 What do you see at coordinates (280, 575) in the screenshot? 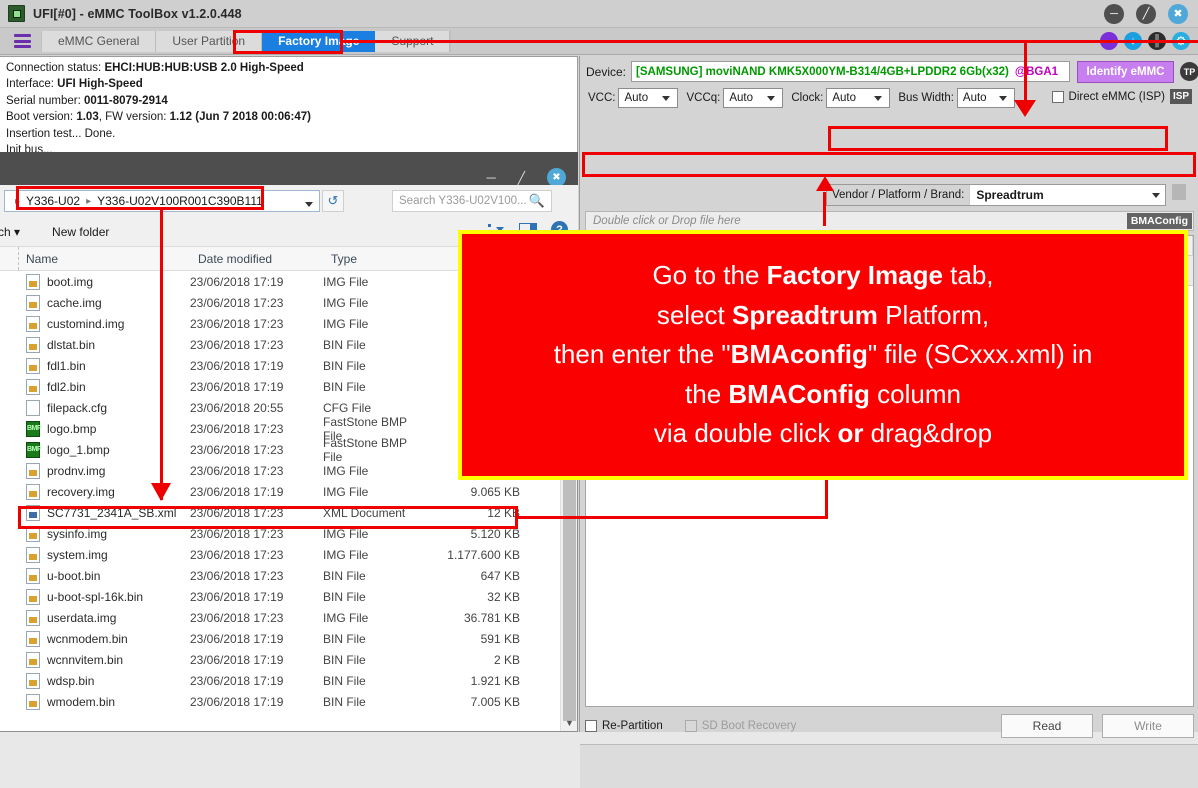
I see `list-item: u-boot.bin 23/06/2018 17:23 BIN File 647 KB` at bounding box center [280, 575].